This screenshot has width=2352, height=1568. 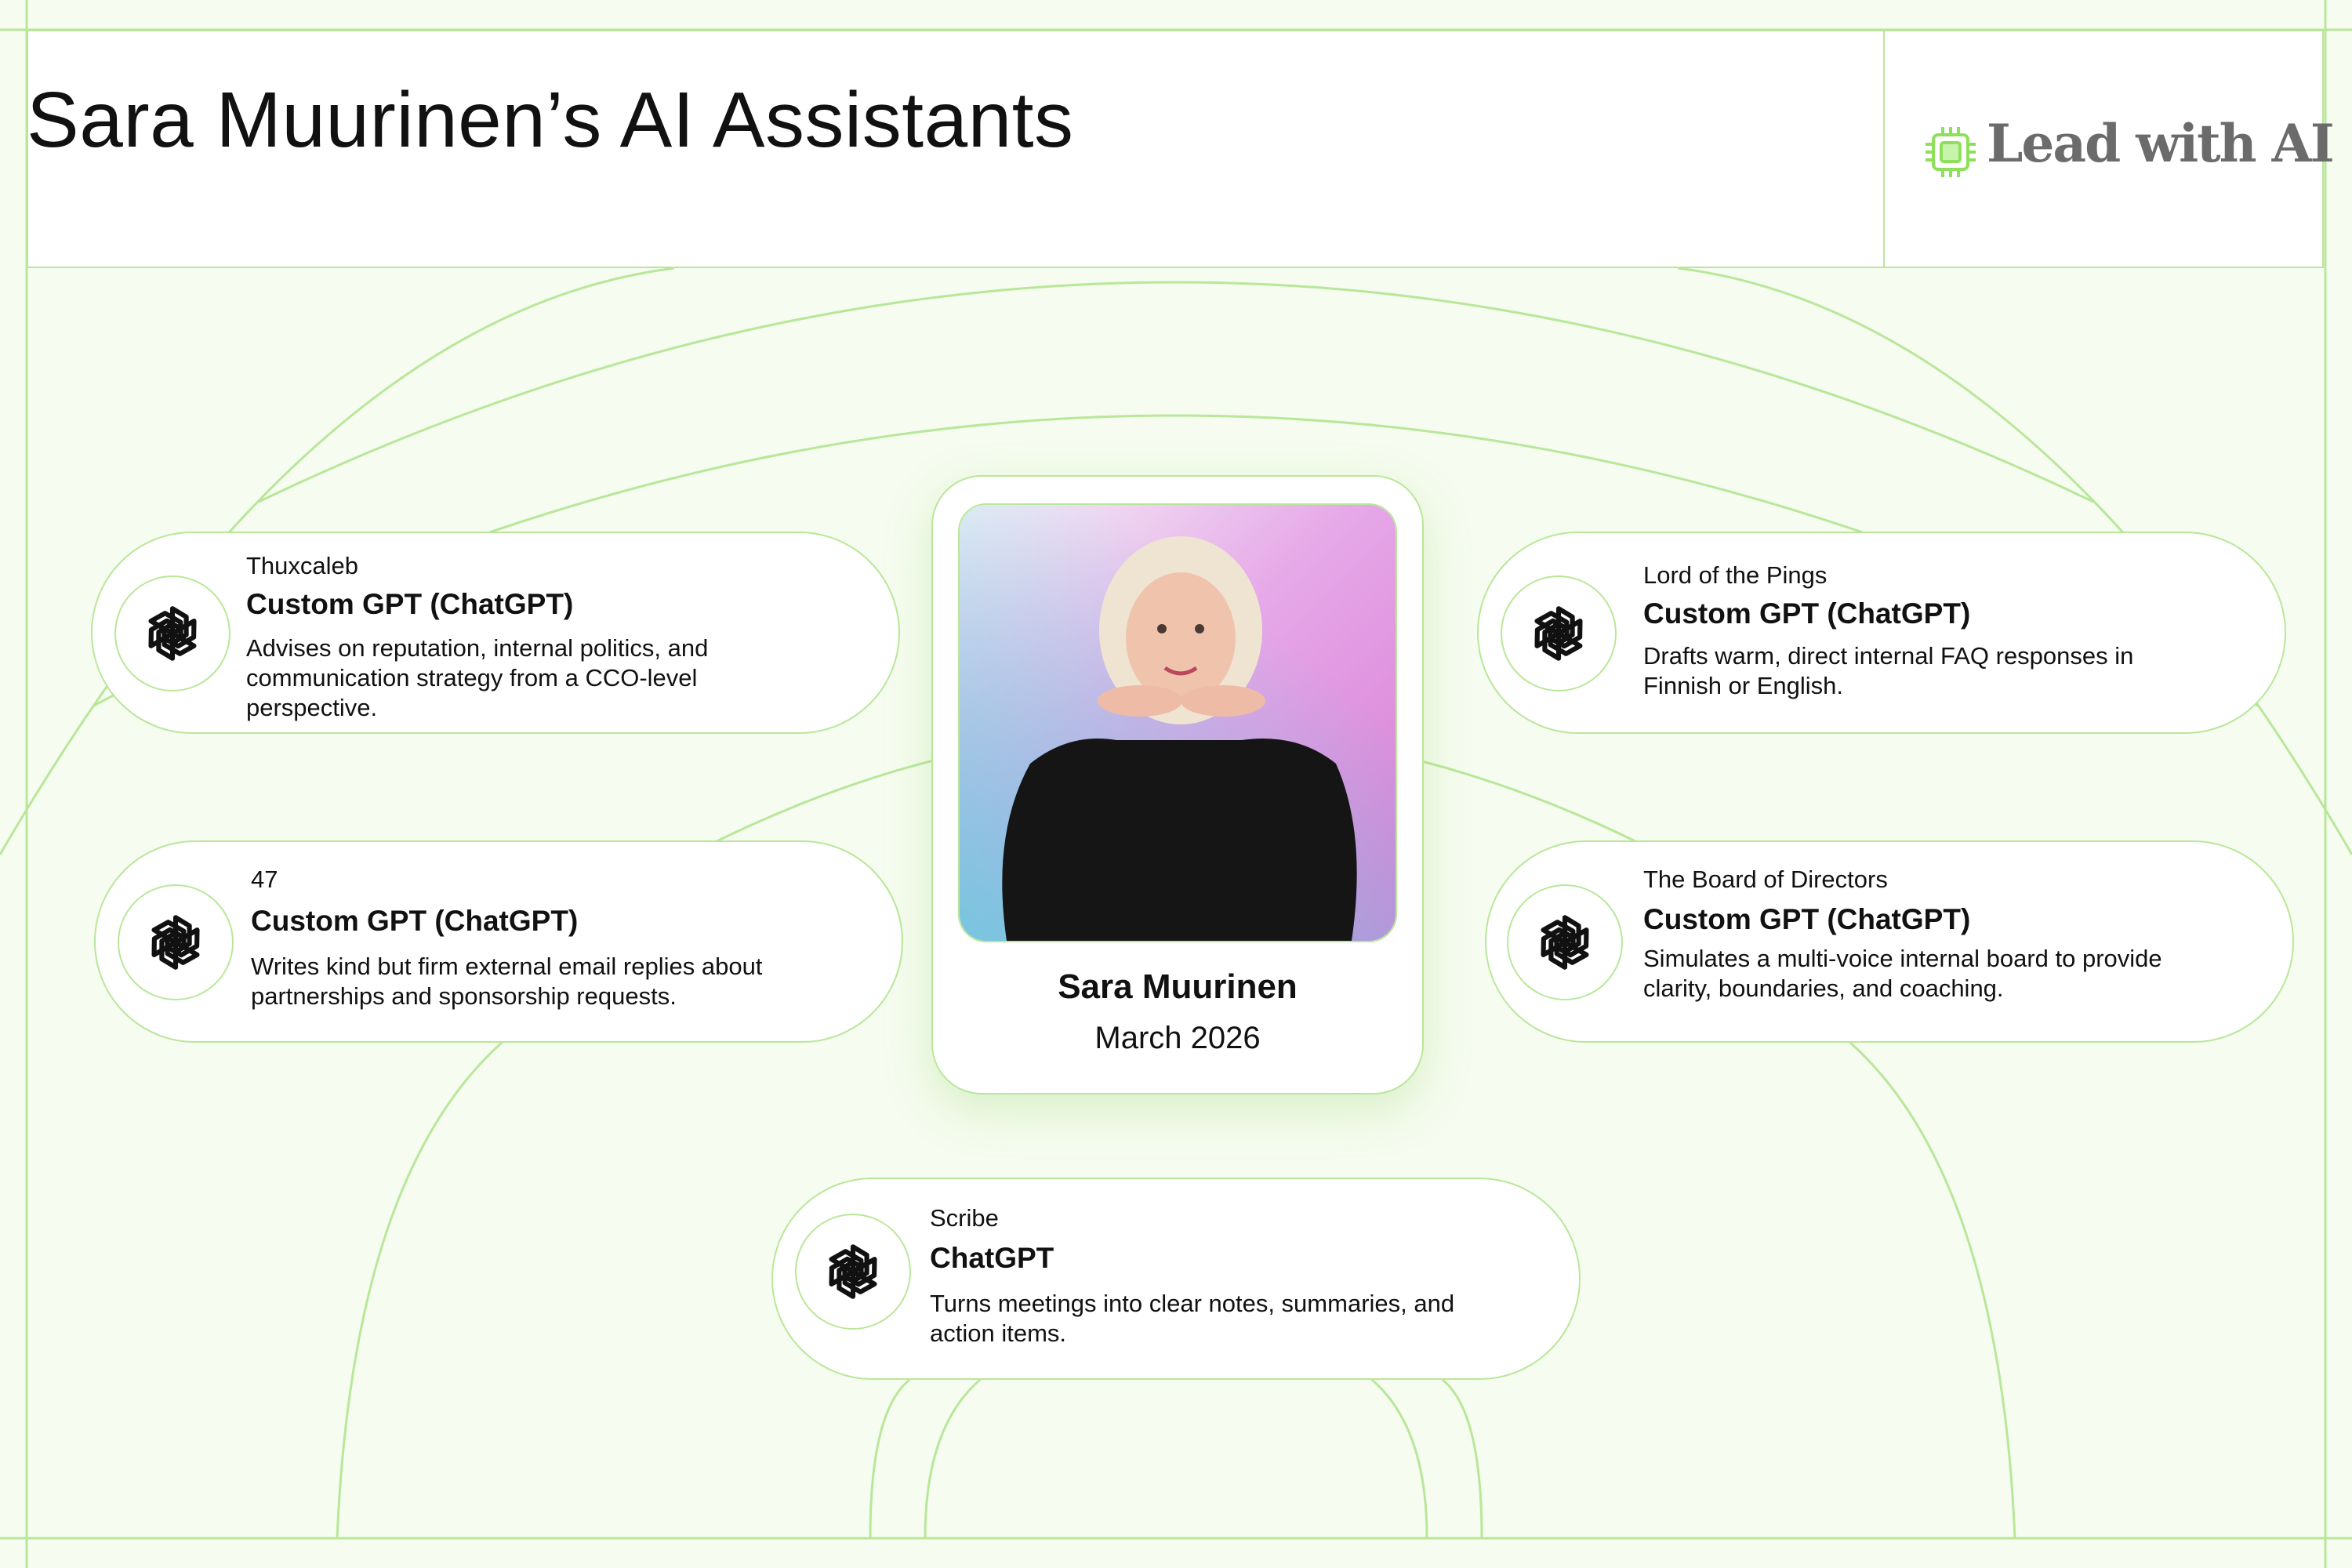 I want to click on assistant-tool: ChatGPT, so click(x=992, y=1258).